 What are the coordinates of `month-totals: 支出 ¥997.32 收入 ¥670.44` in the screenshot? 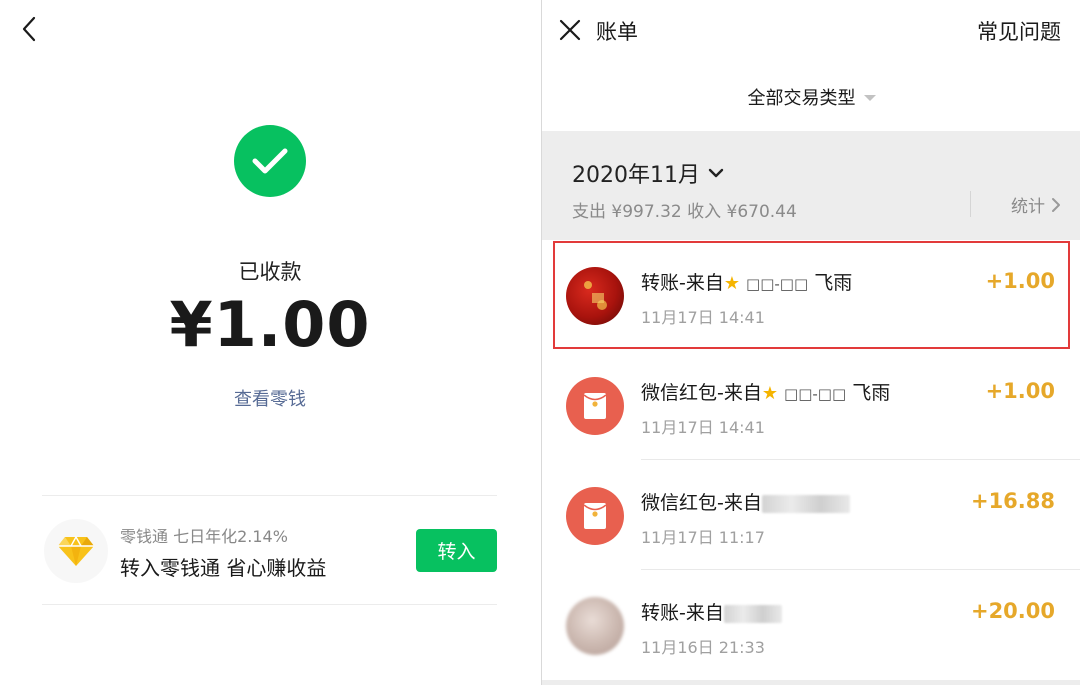 It's located at (684, 212).